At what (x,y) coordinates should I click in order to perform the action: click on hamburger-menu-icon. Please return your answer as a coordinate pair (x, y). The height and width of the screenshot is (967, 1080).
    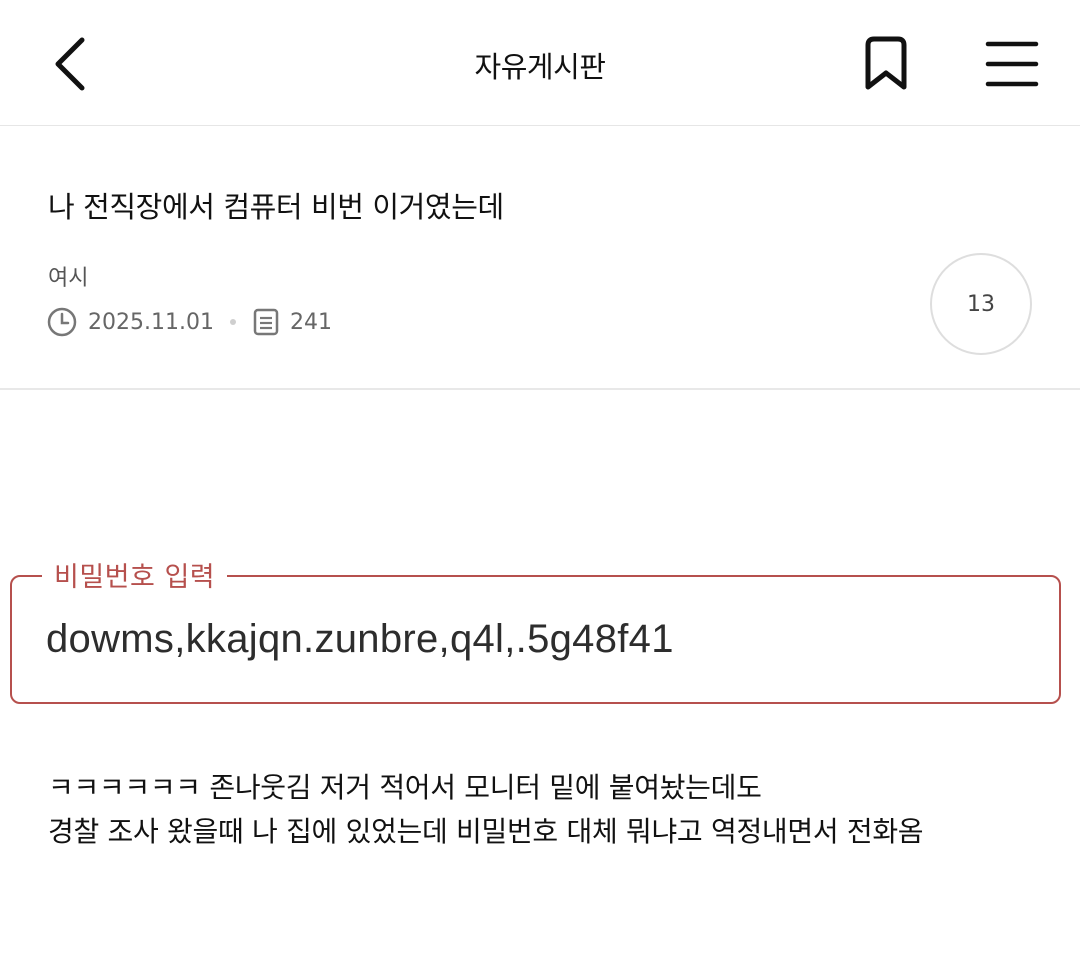
    Looking at the image, I should click on (1012, 64).